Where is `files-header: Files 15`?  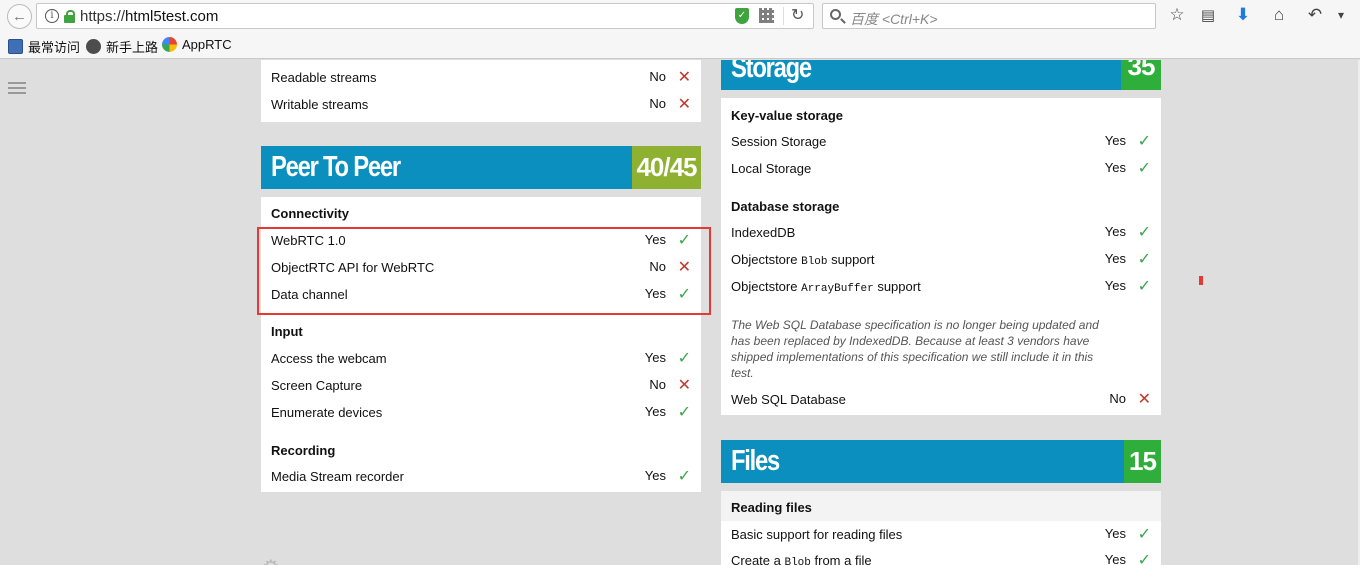 files-header: Files 15 is located at coordinates (941, 461).